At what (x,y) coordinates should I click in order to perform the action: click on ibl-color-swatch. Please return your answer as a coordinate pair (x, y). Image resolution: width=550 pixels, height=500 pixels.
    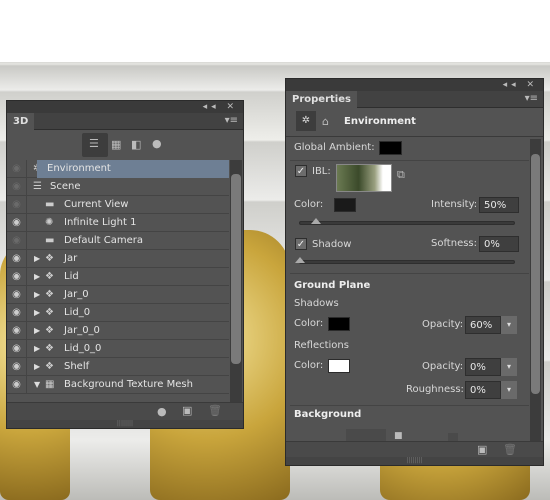
    Looking at the image, I should click on (345, 205).